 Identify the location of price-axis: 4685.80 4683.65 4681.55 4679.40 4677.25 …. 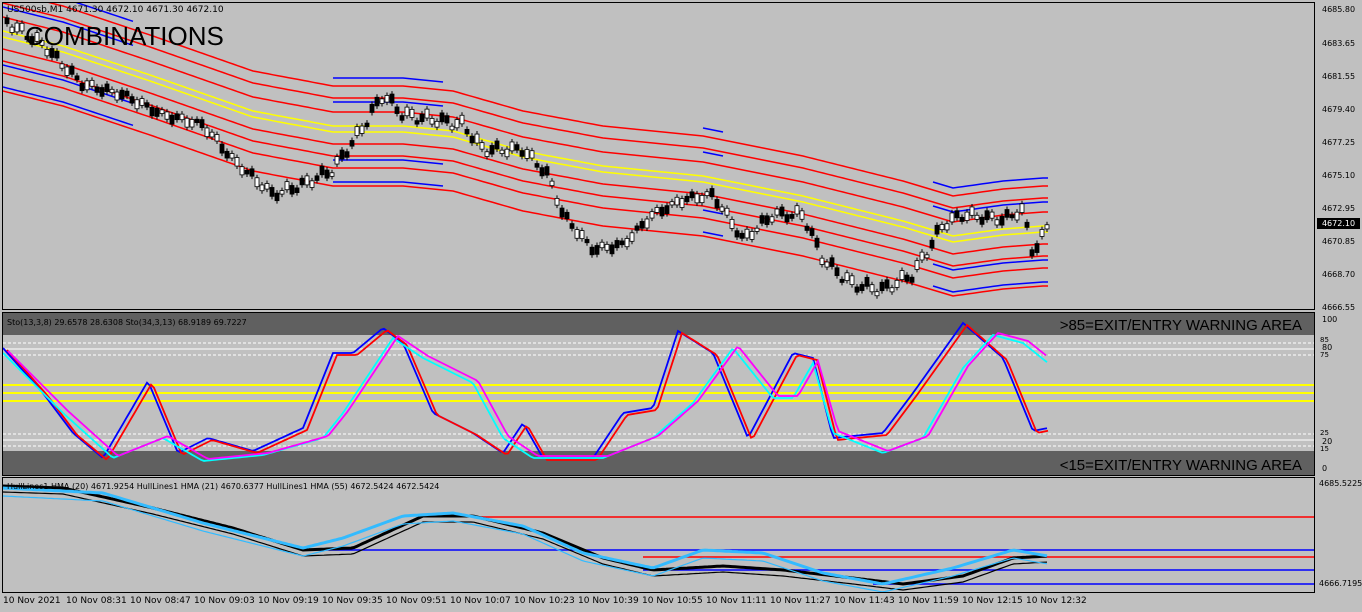
(1339, 157).